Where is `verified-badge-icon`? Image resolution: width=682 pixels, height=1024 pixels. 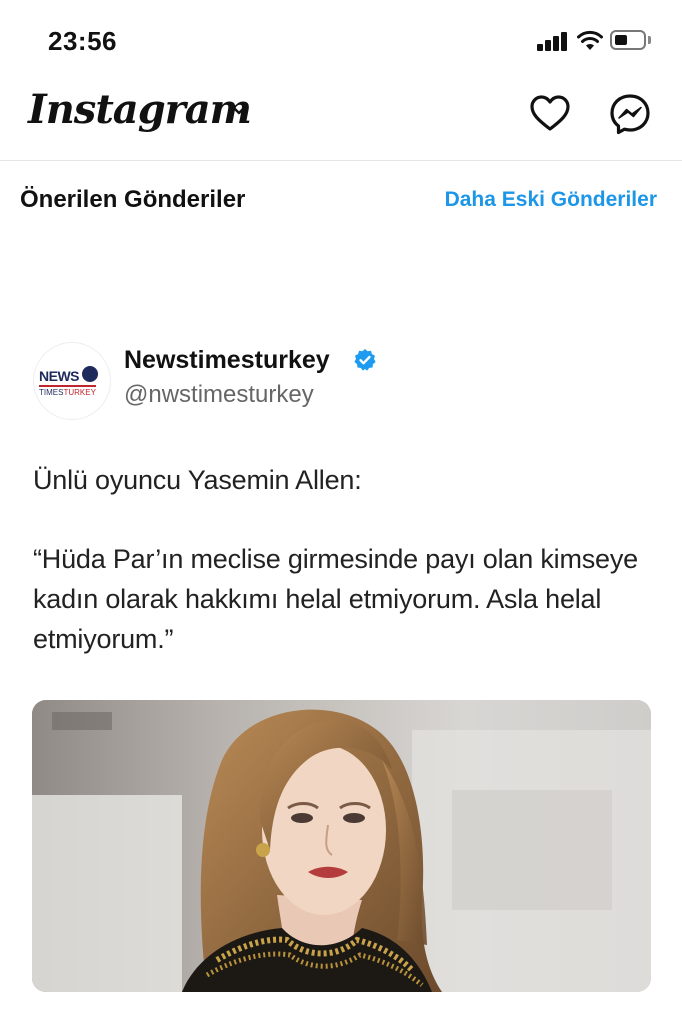 verified-badge-icon is located at coordinates (365, 360).